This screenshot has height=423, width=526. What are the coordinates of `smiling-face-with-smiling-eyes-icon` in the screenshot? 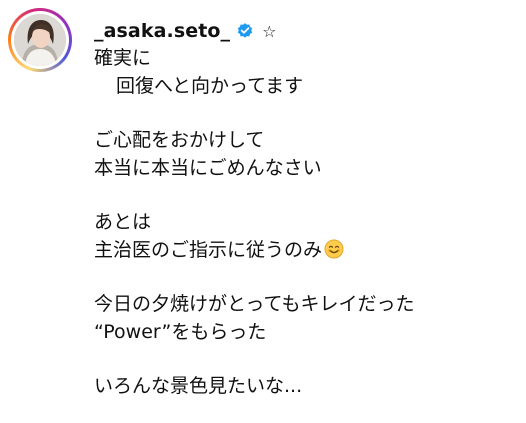 It's located at (334, 249).